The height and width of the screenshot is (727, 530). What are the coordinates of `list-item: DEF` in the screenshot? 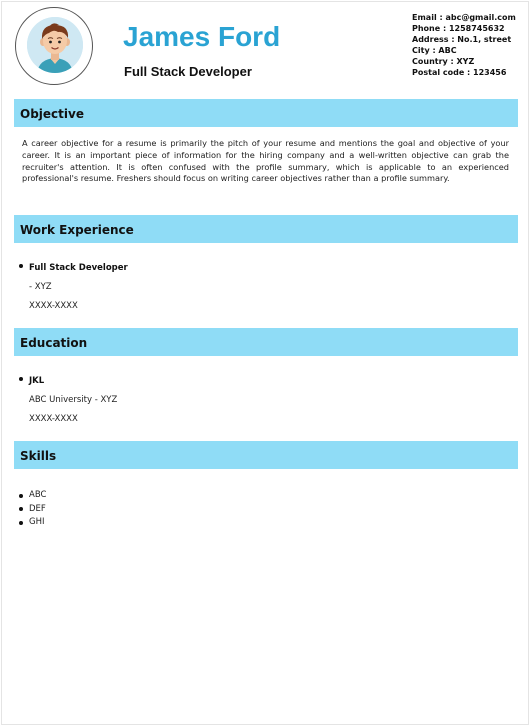 It's located at (32, 510).